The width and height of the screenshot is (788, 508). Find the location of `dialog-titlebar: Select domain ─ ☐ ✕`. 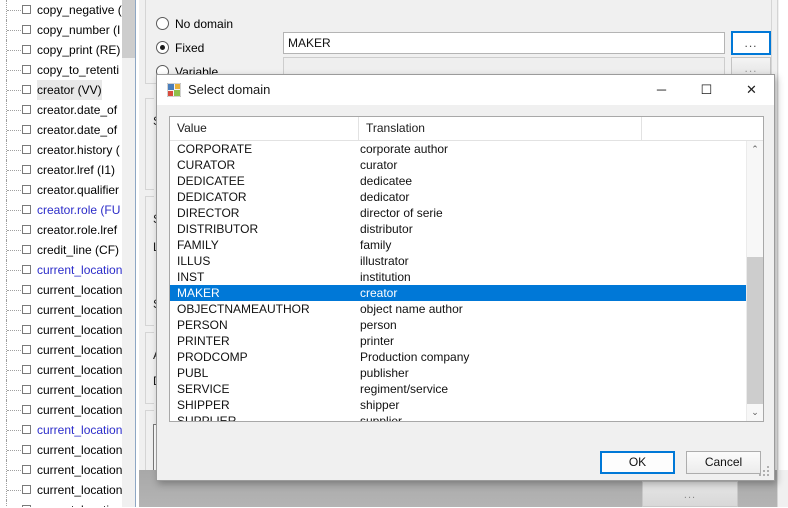

dialog-titlebar: Select domain ─ ☐ ✕ is located at coordinates (465, 90).